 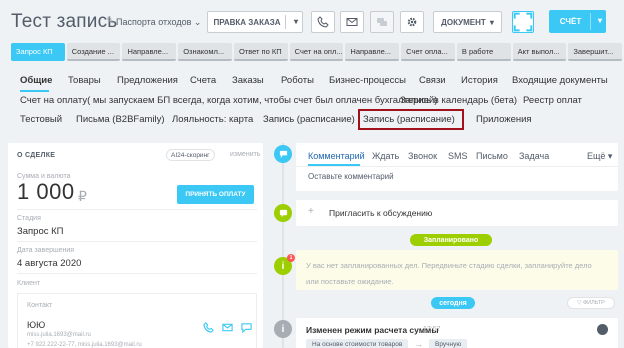 I want to click on change-link: изменить, so click(x=245, y=154).